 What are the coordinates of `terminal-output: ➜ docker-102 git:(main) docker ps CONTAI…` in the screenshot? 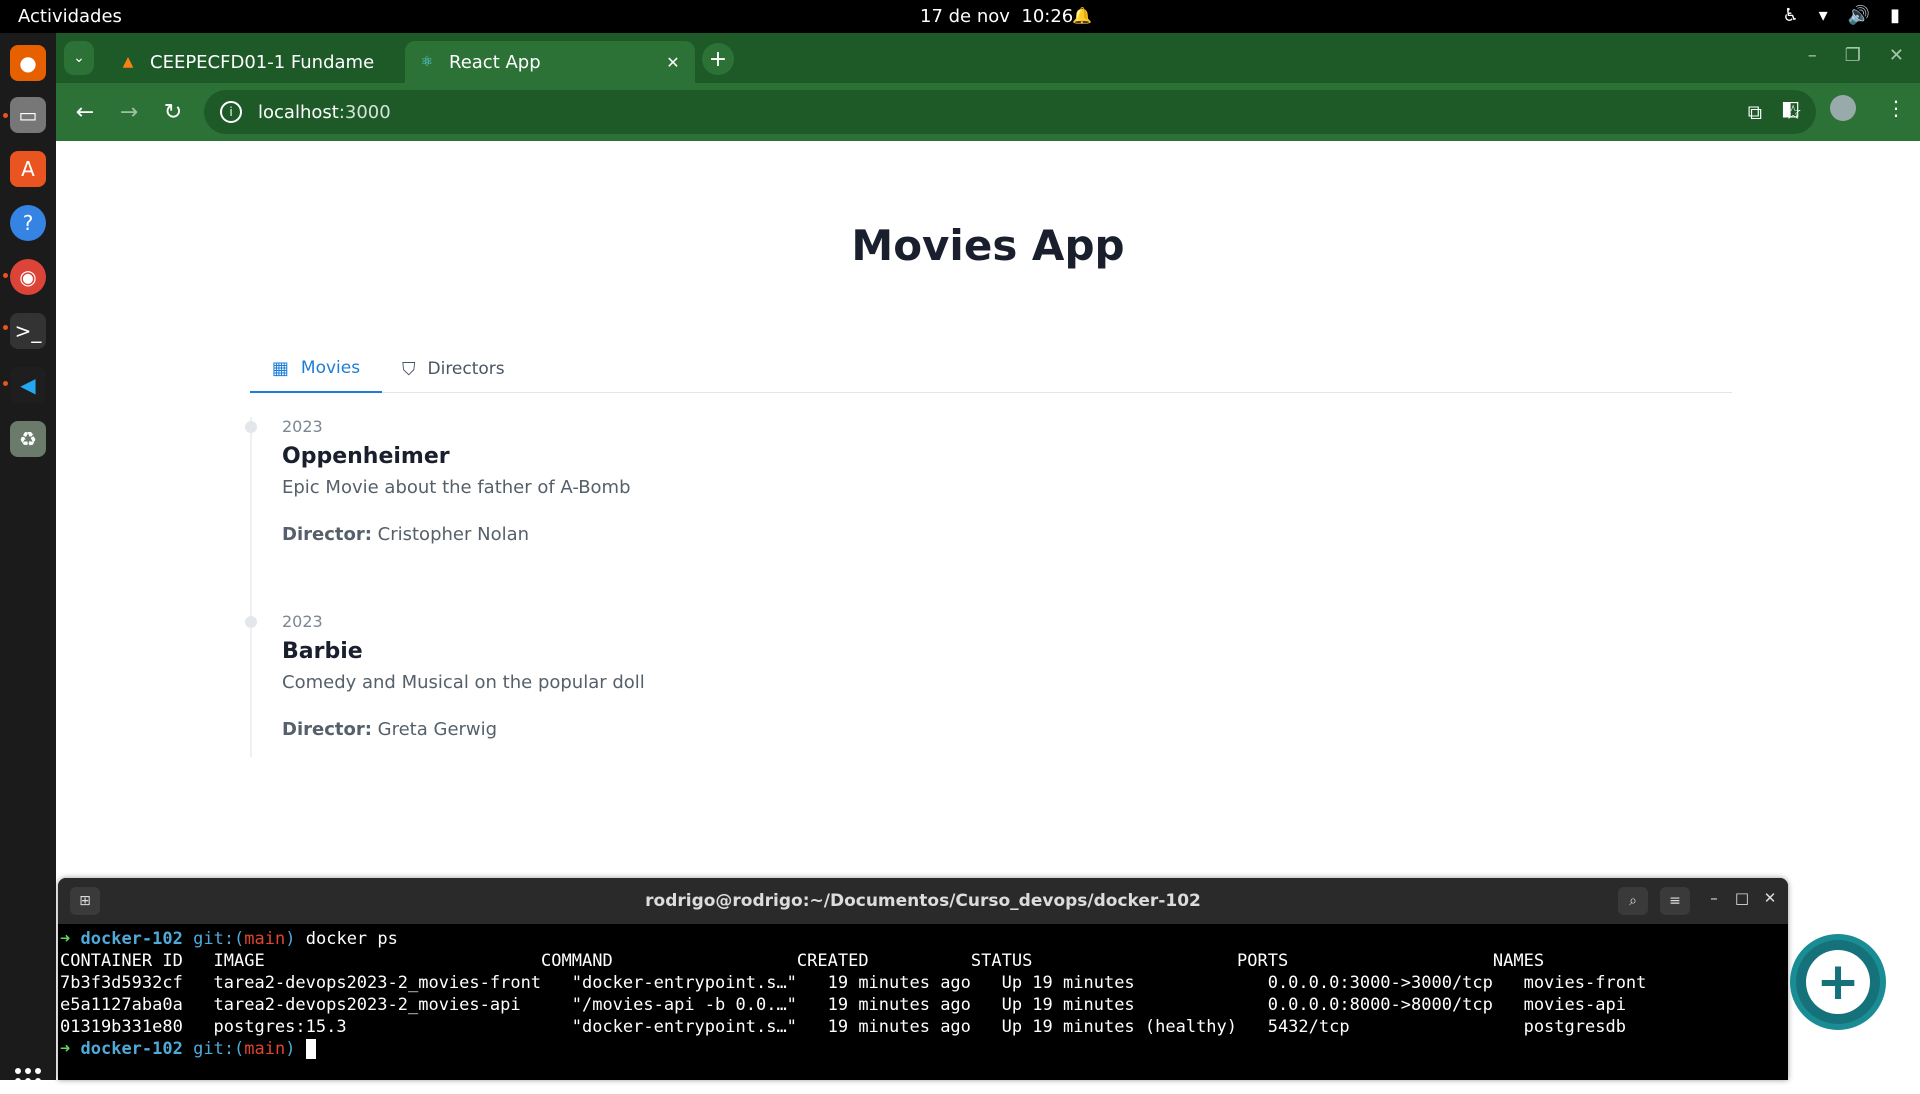 It's located at (923, 994).